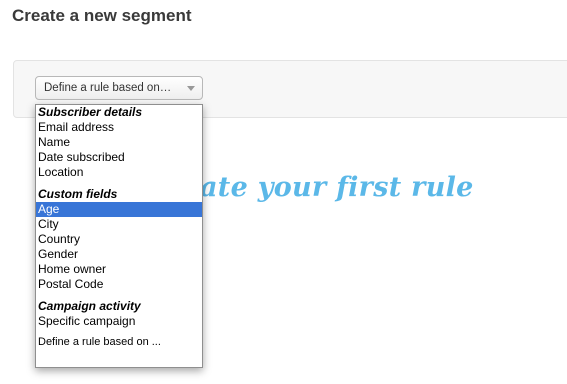  What do you see at coordinates (119, 239) in the screenshot?
I see `option-country: Country` at bounding box center [119, 239].